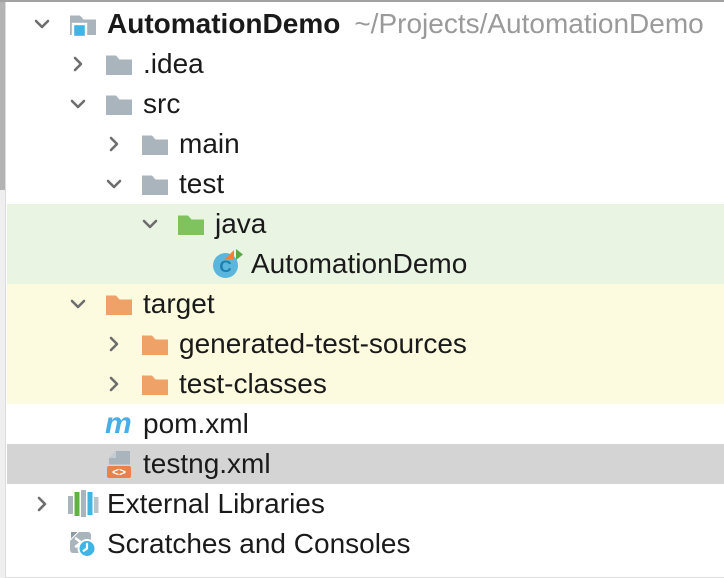  What do you see at coordinates (529, 23) in the screenshot?
I see `project-path: ~/Projects/AutomationDemo` at bounding box center [529, 23].